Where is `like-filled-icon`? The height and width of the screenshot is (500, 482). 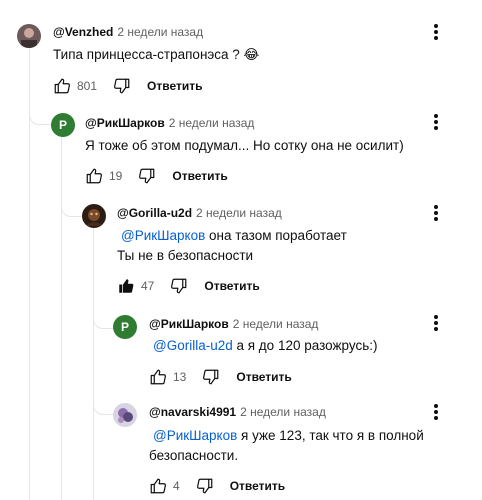 like-filled-icon is located at coordinates (126, 286).